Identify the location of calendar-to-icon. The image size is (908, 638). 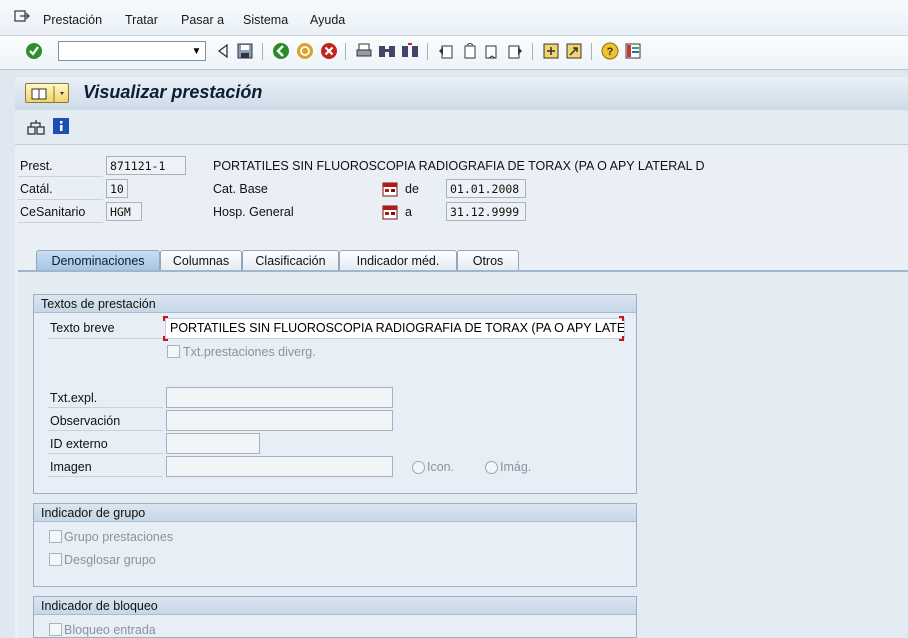
(390, 212).